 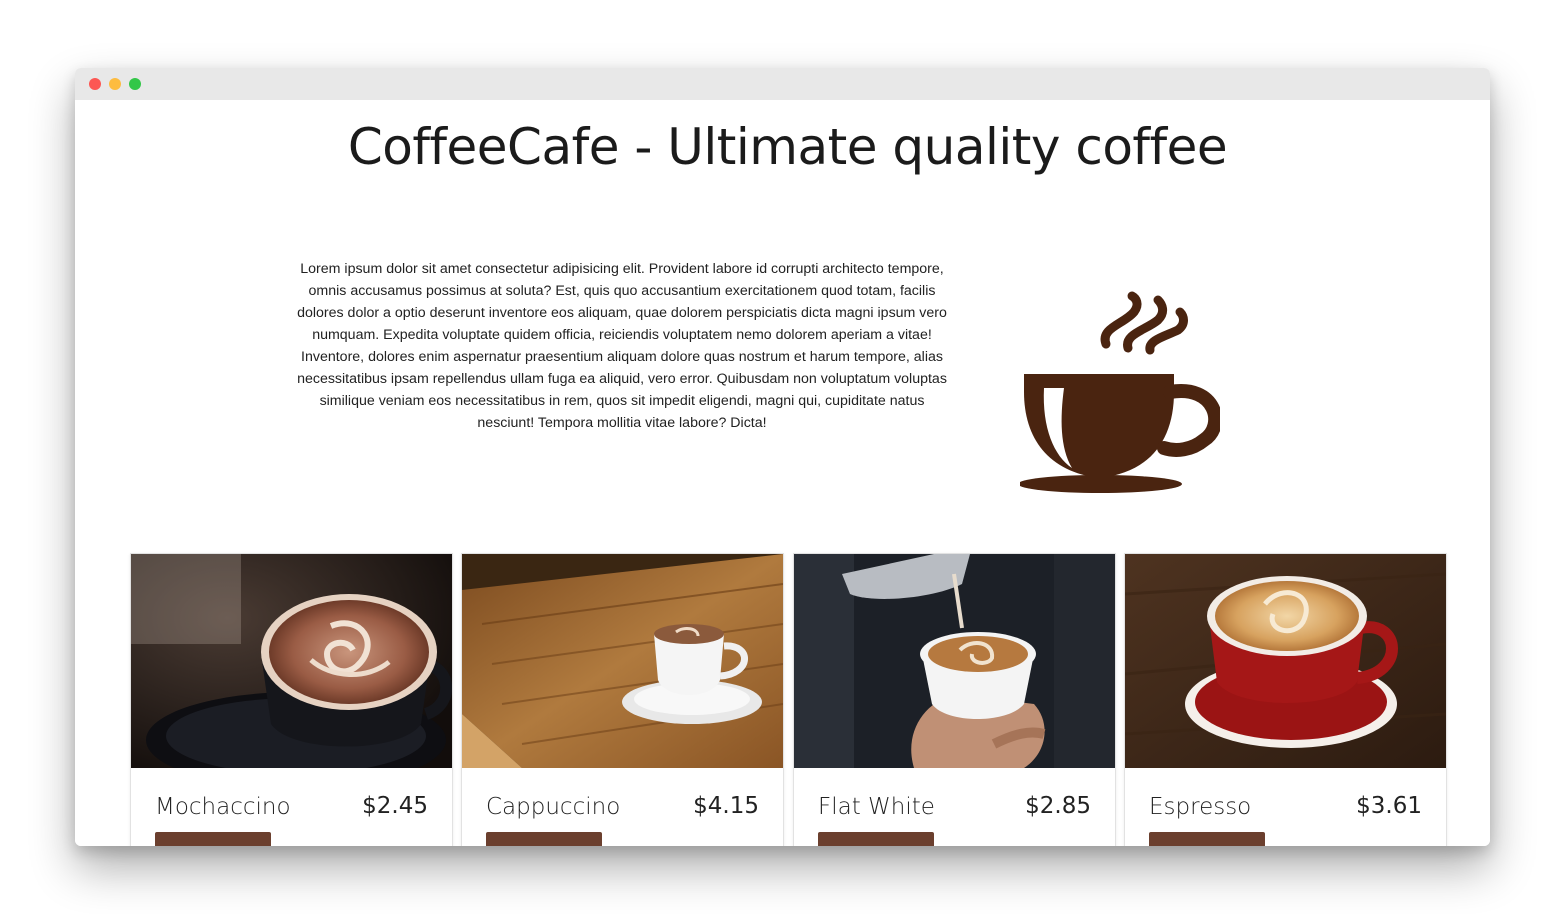 I want to click on flat-white-photo, so click(x=954, y=661).